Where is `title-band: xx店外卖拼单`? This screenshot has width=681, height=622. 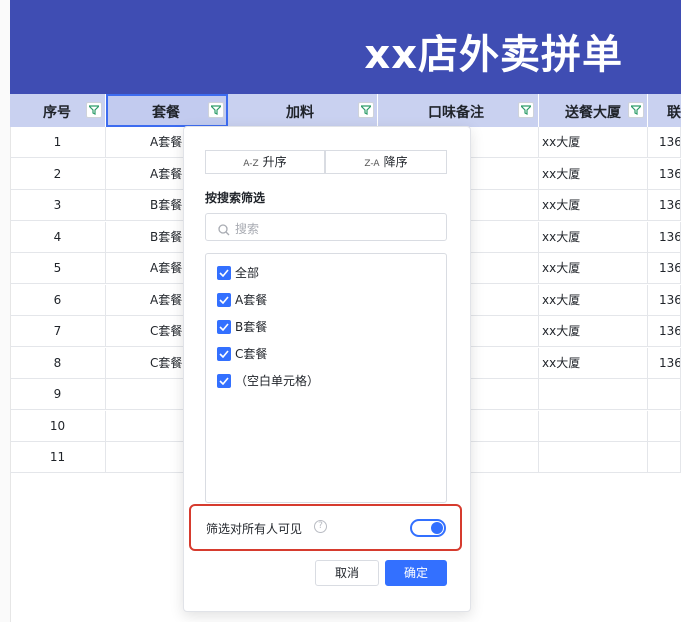
title-band: xx店外卖拼单 is located at coordinates (345, 47).